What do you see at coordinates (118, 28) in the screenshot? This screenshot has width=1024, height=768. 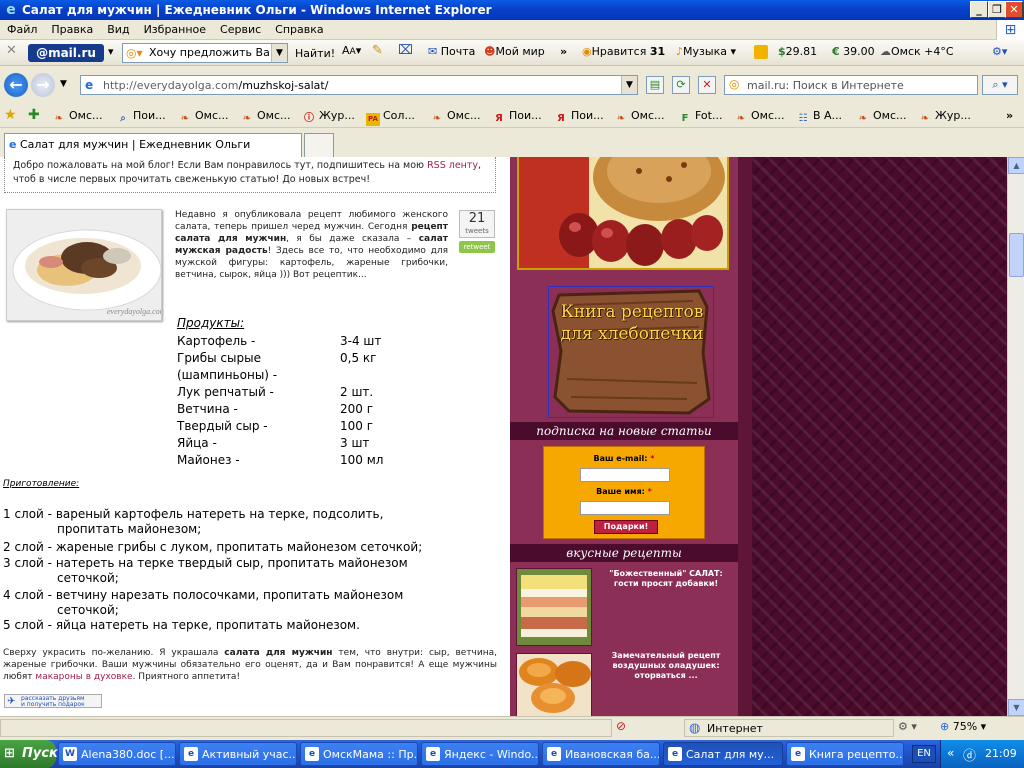 I see `menu-view: Вид` at bounding box center [118, 28].